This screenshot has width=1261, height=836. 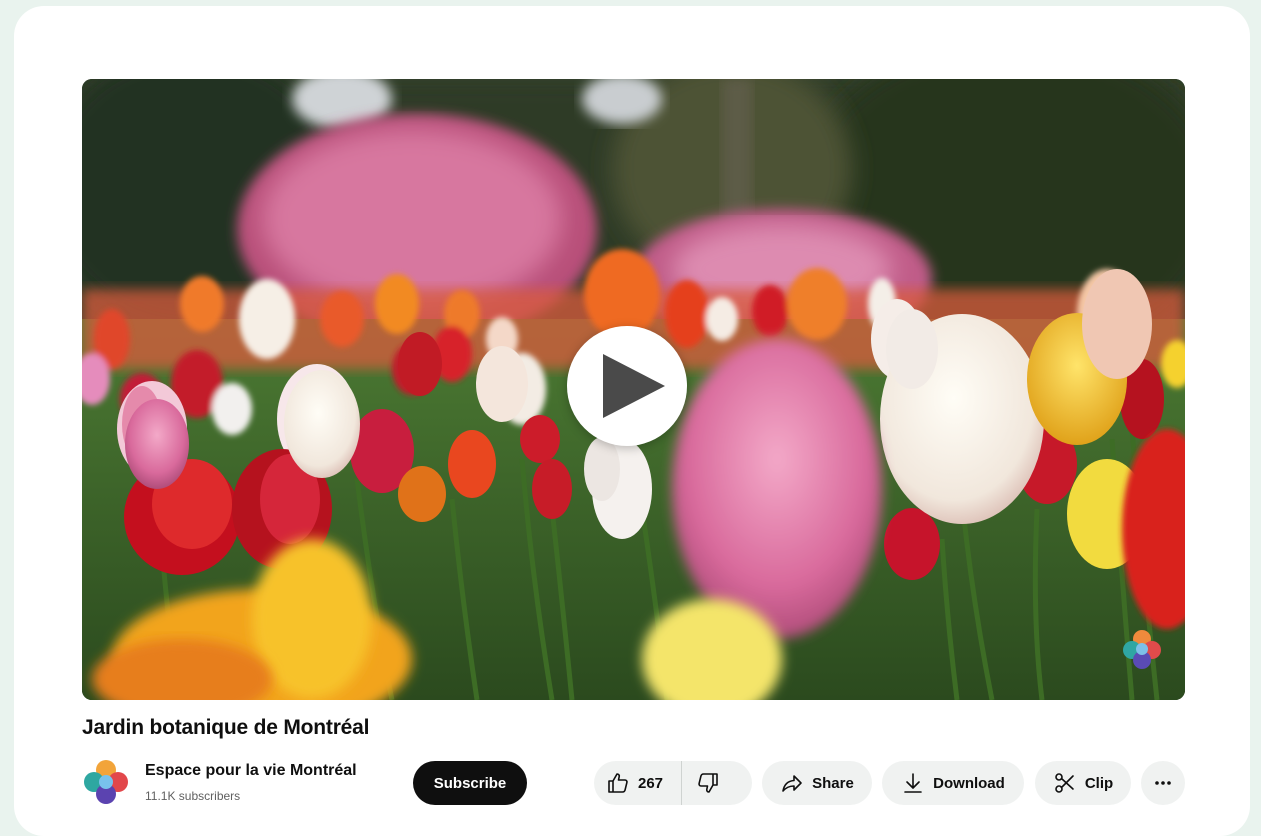 What do you see at coordinates (792, 783) in the screenshot?
I see `share-icon` at bounding box center [792, 783].